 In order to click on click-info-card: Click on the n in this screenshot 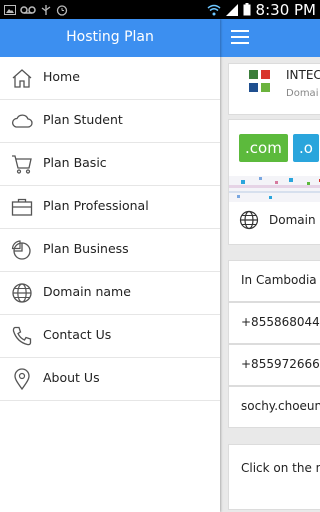, I will do `click(274, 477)`.